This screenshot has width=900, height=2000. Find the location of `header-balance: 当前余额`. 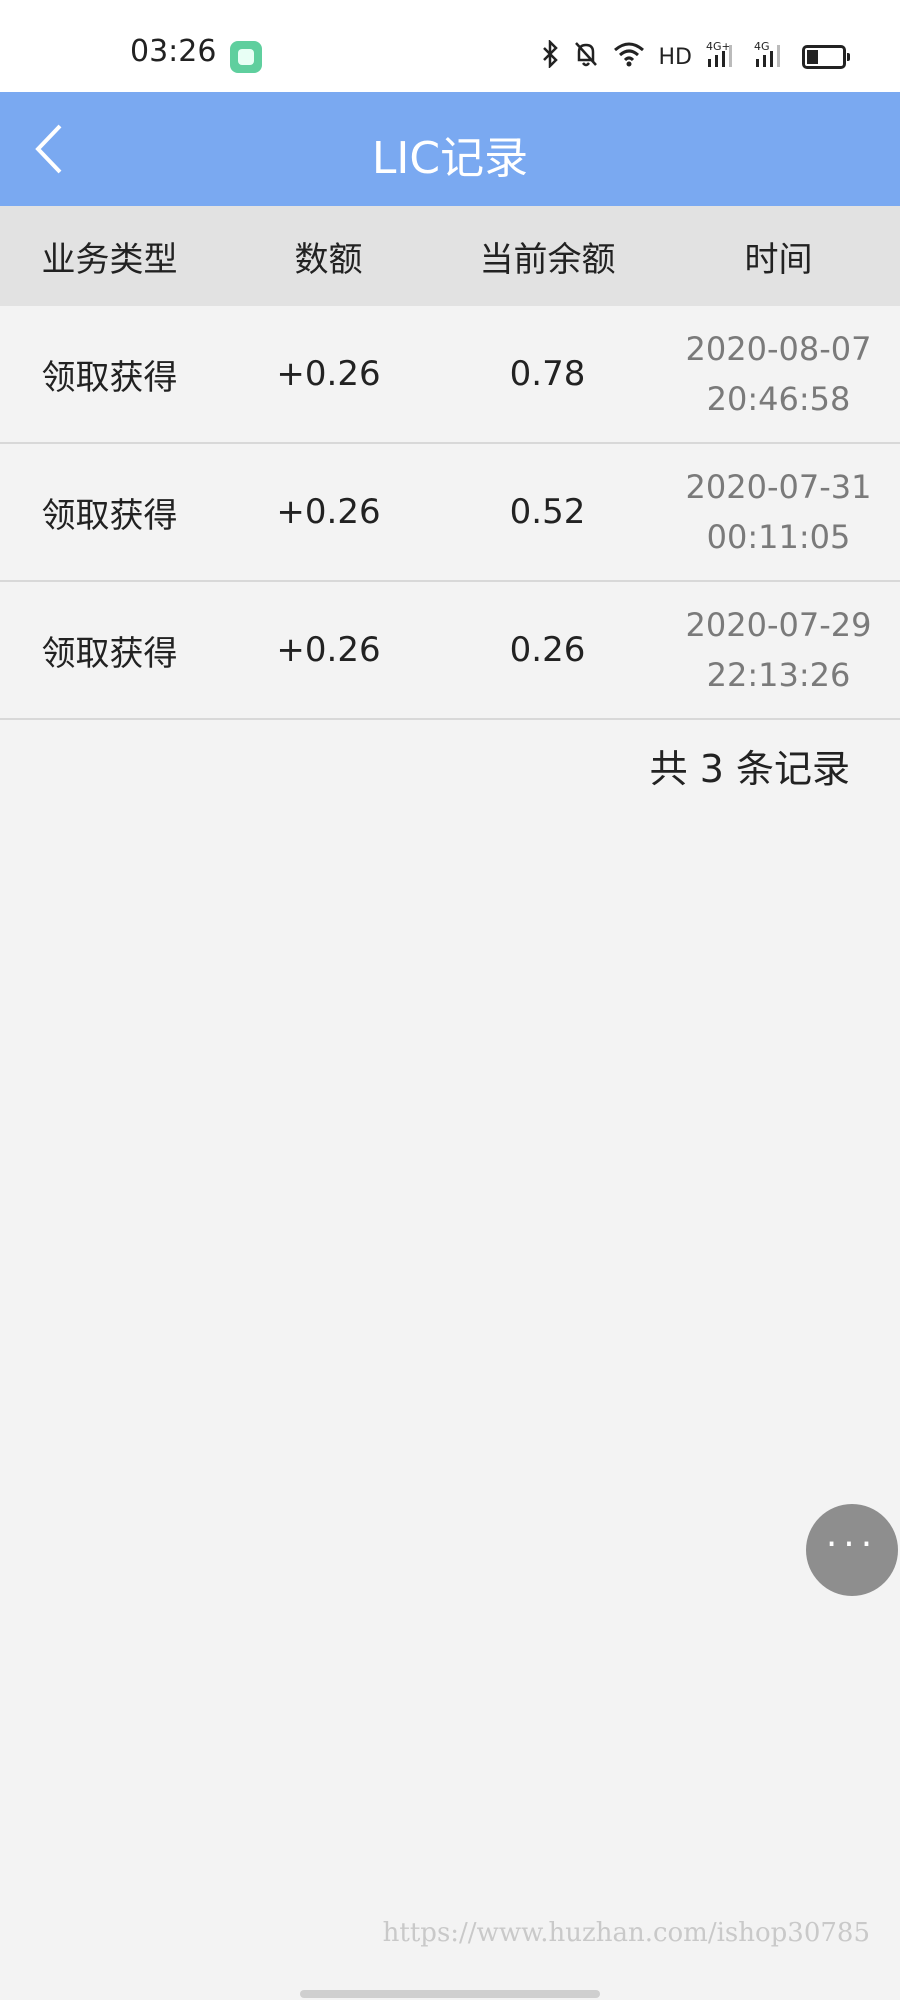

header-balance: 当前余额 is located at coordinates (547, 259).